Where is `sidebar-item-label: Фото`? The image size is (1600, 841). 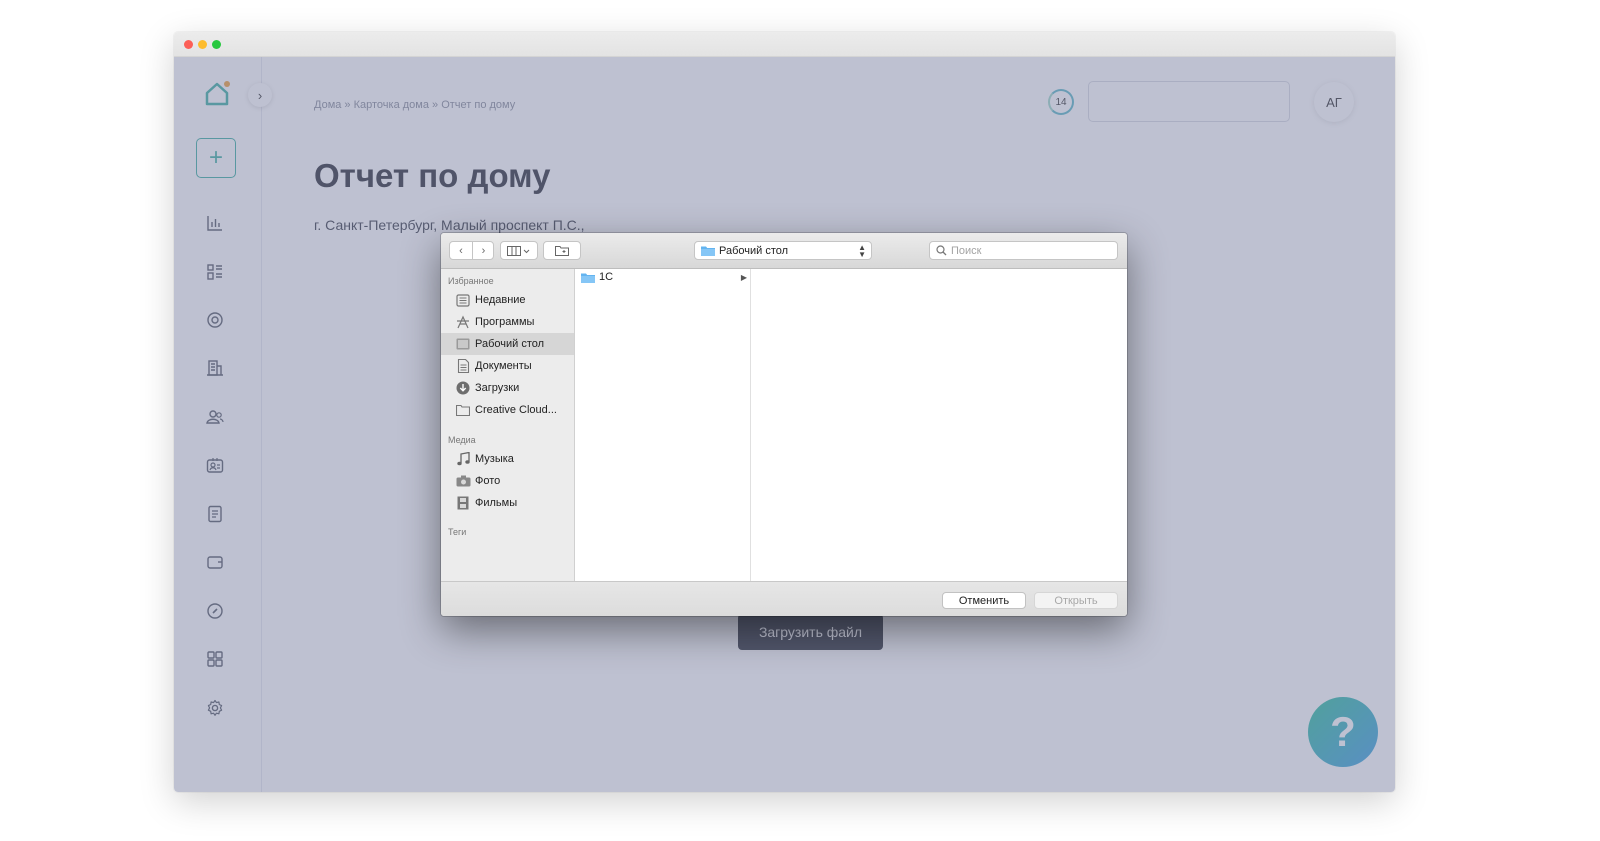
sidebar-item-label: Фото is located at coordinates (488, 481).